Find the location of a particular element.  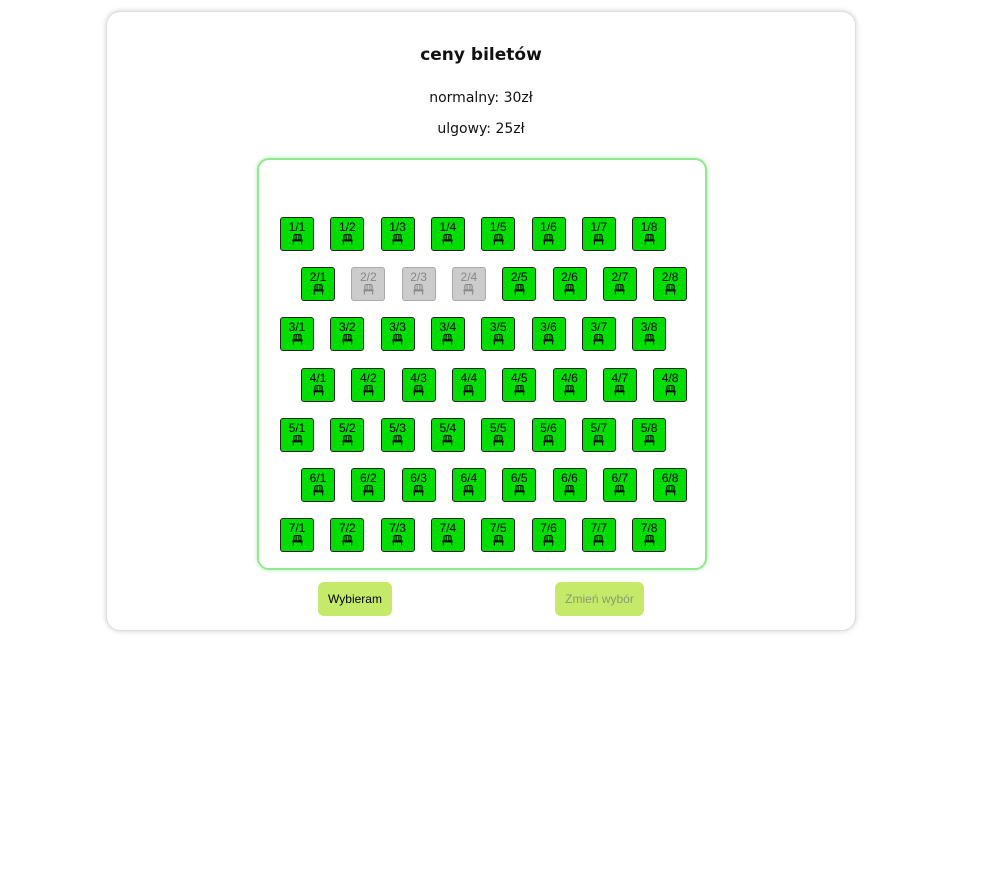

seat-6-6: 6/6 is located at coordinates (569, 485).